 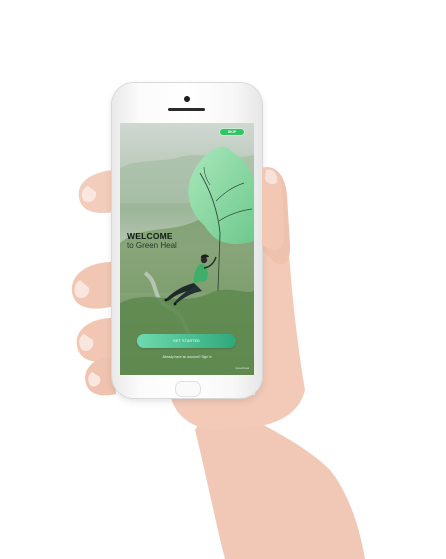 What do you see at coordinates (232, 132) in the screenshot?
I see `skip-button: SKIP` at bounding box center [232, 132].